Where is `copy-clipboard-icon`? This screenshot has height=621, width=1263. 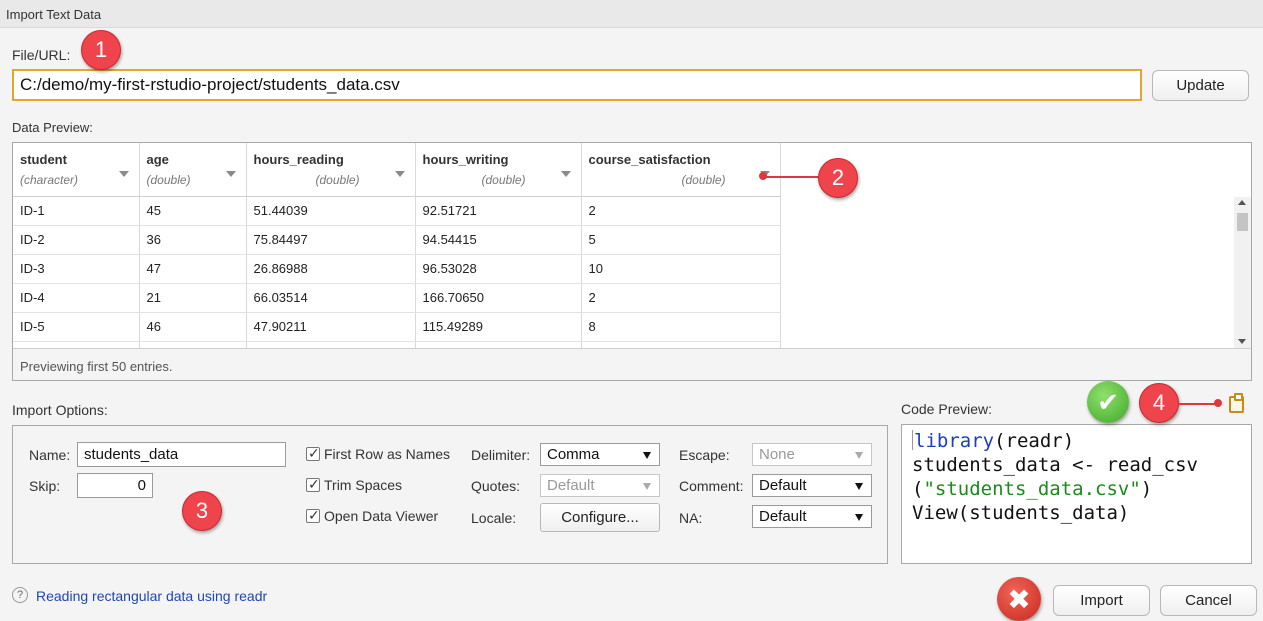
copy-clipboard-icon is located at coordinates (1236, 403).